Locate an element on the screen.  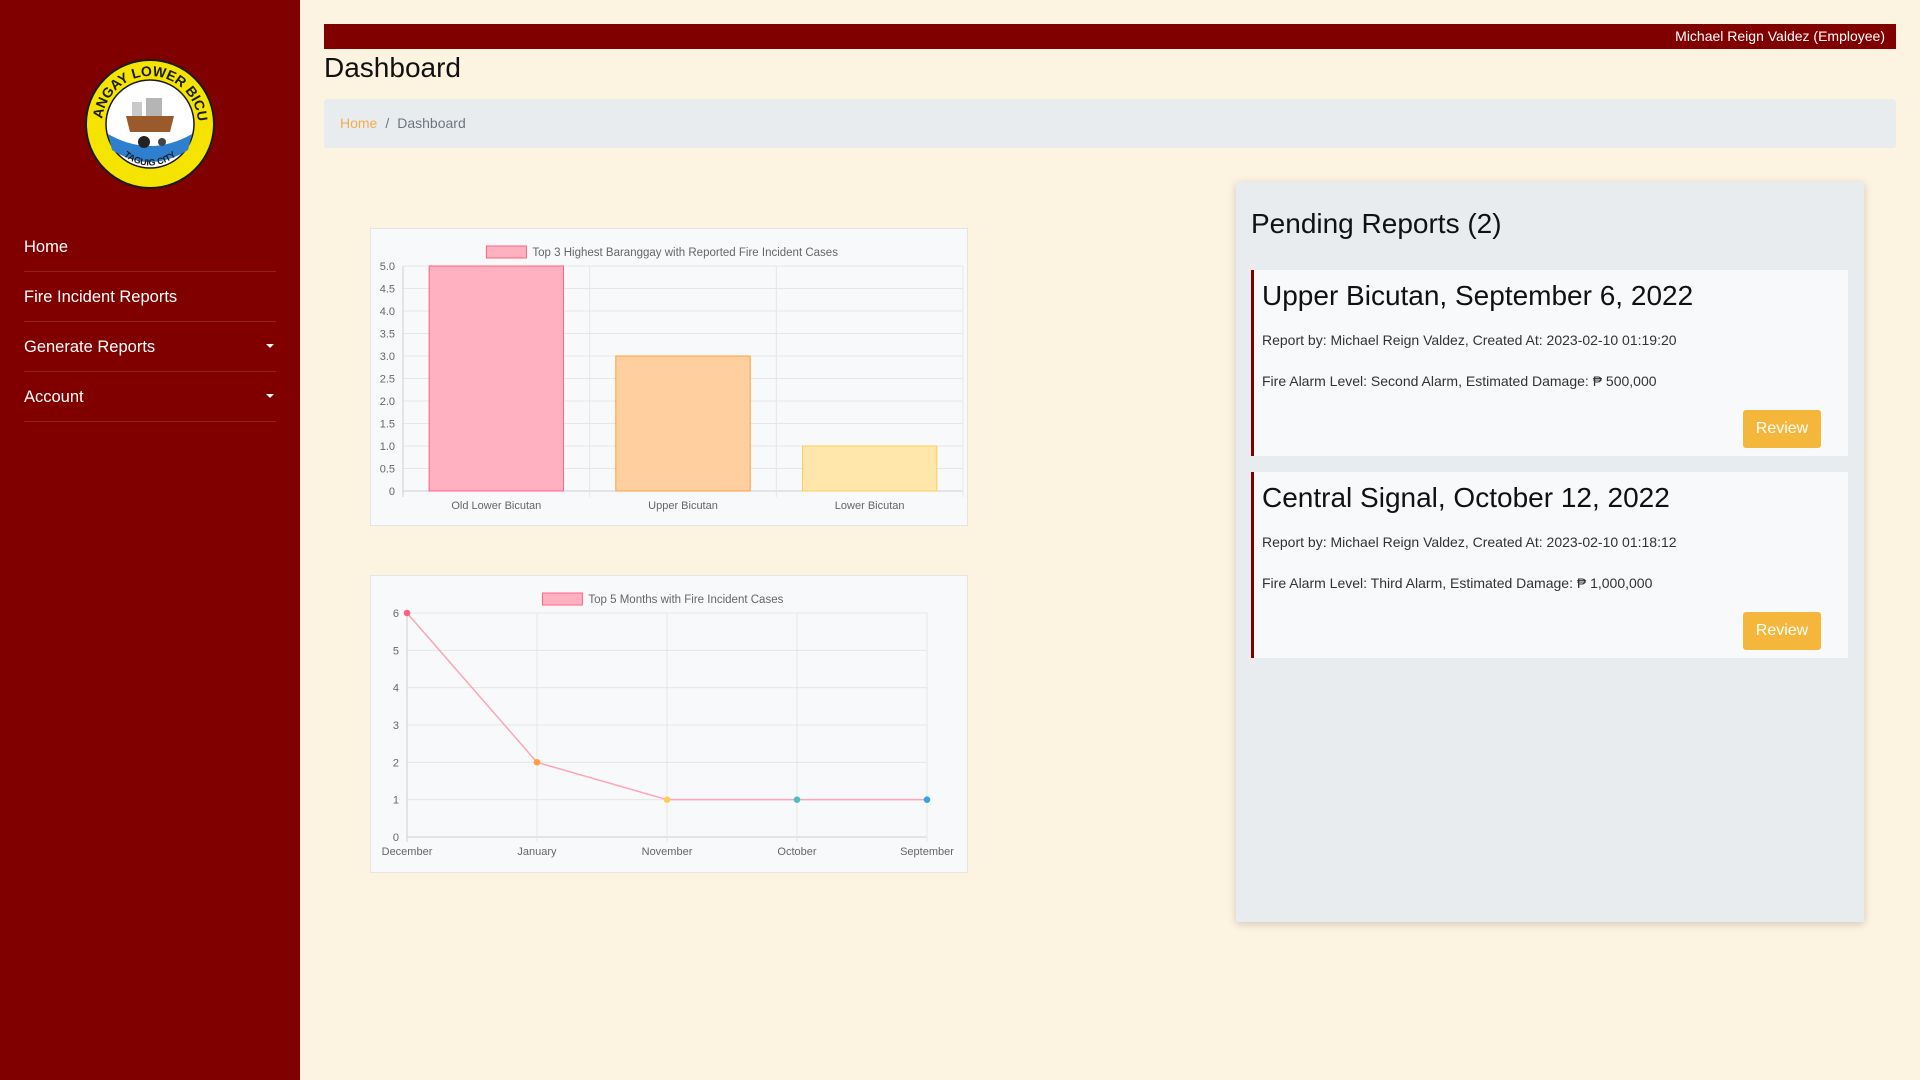
x-tick-label: September is located at coordinates (927, 852).